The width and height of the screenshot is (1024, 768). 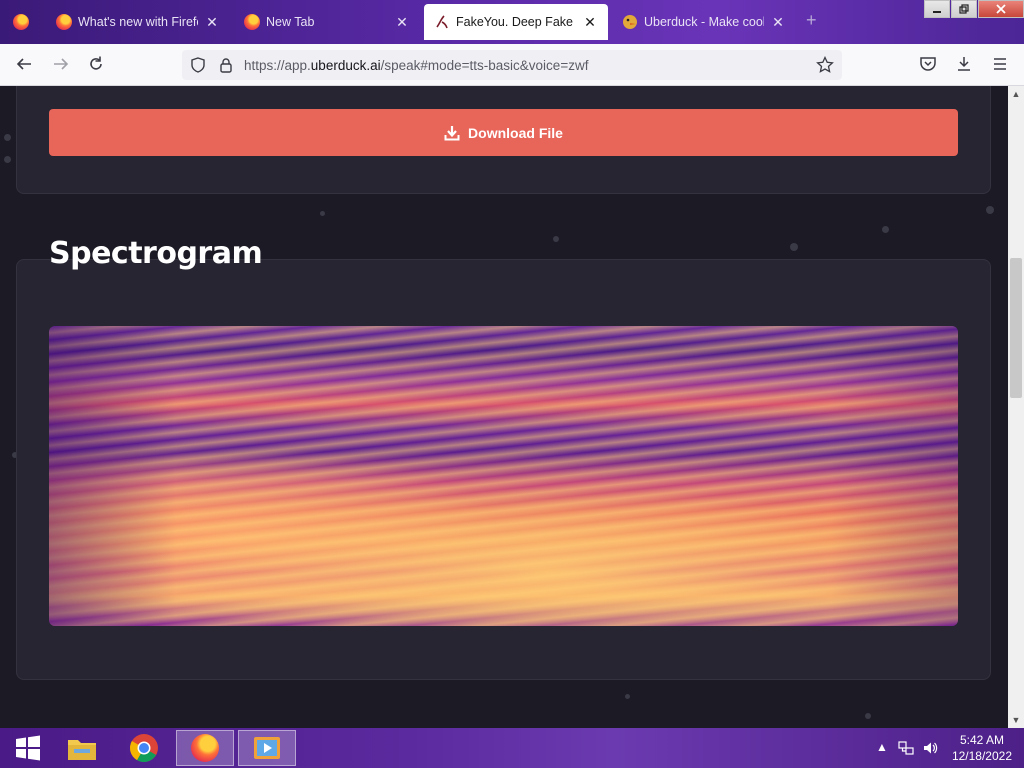 What do you see at coordinates (515, 132) in the screenshot?
I see `download-button-label: Download File` at bounding box center [515, 132].